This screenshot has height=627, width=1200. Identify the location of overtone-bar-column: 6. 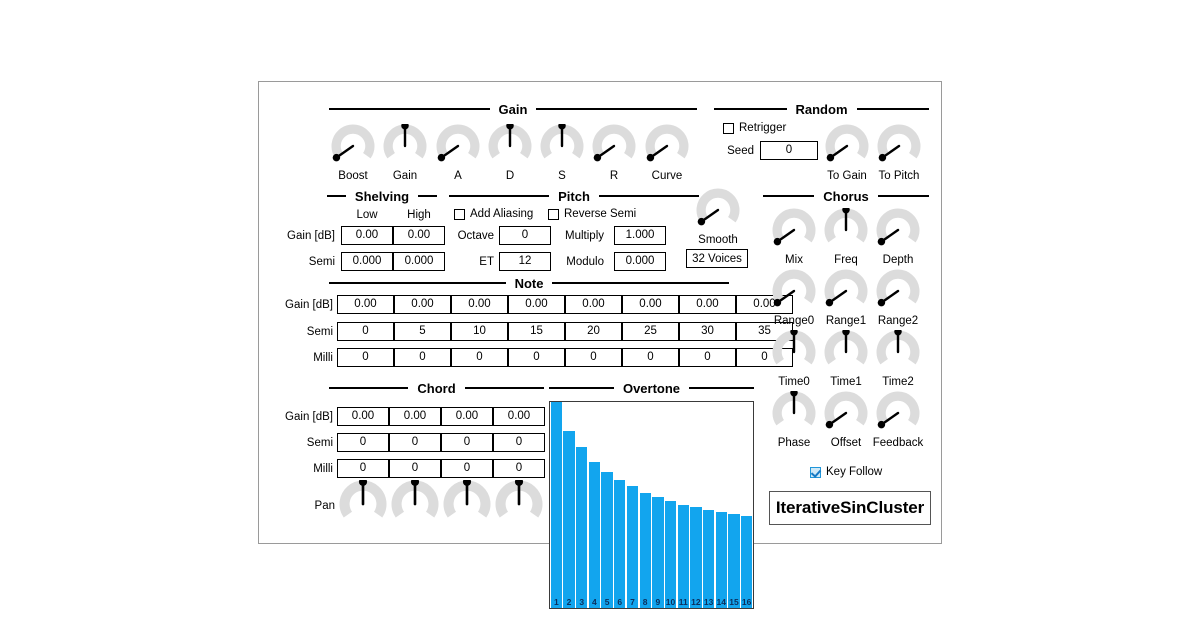
(619, 505).